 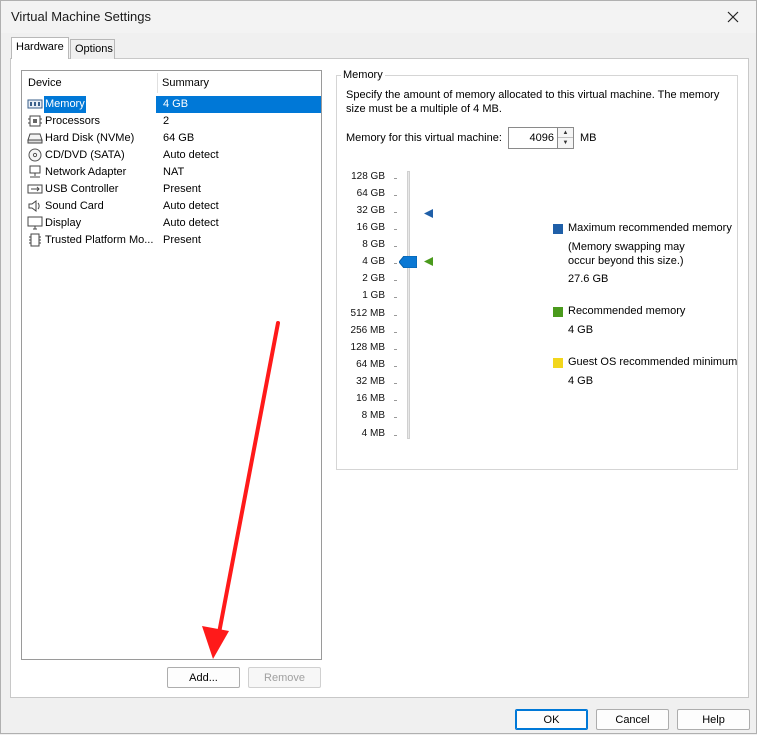 I want to click on device-row-display: Display Auto detect, so click(x=173, y=223).